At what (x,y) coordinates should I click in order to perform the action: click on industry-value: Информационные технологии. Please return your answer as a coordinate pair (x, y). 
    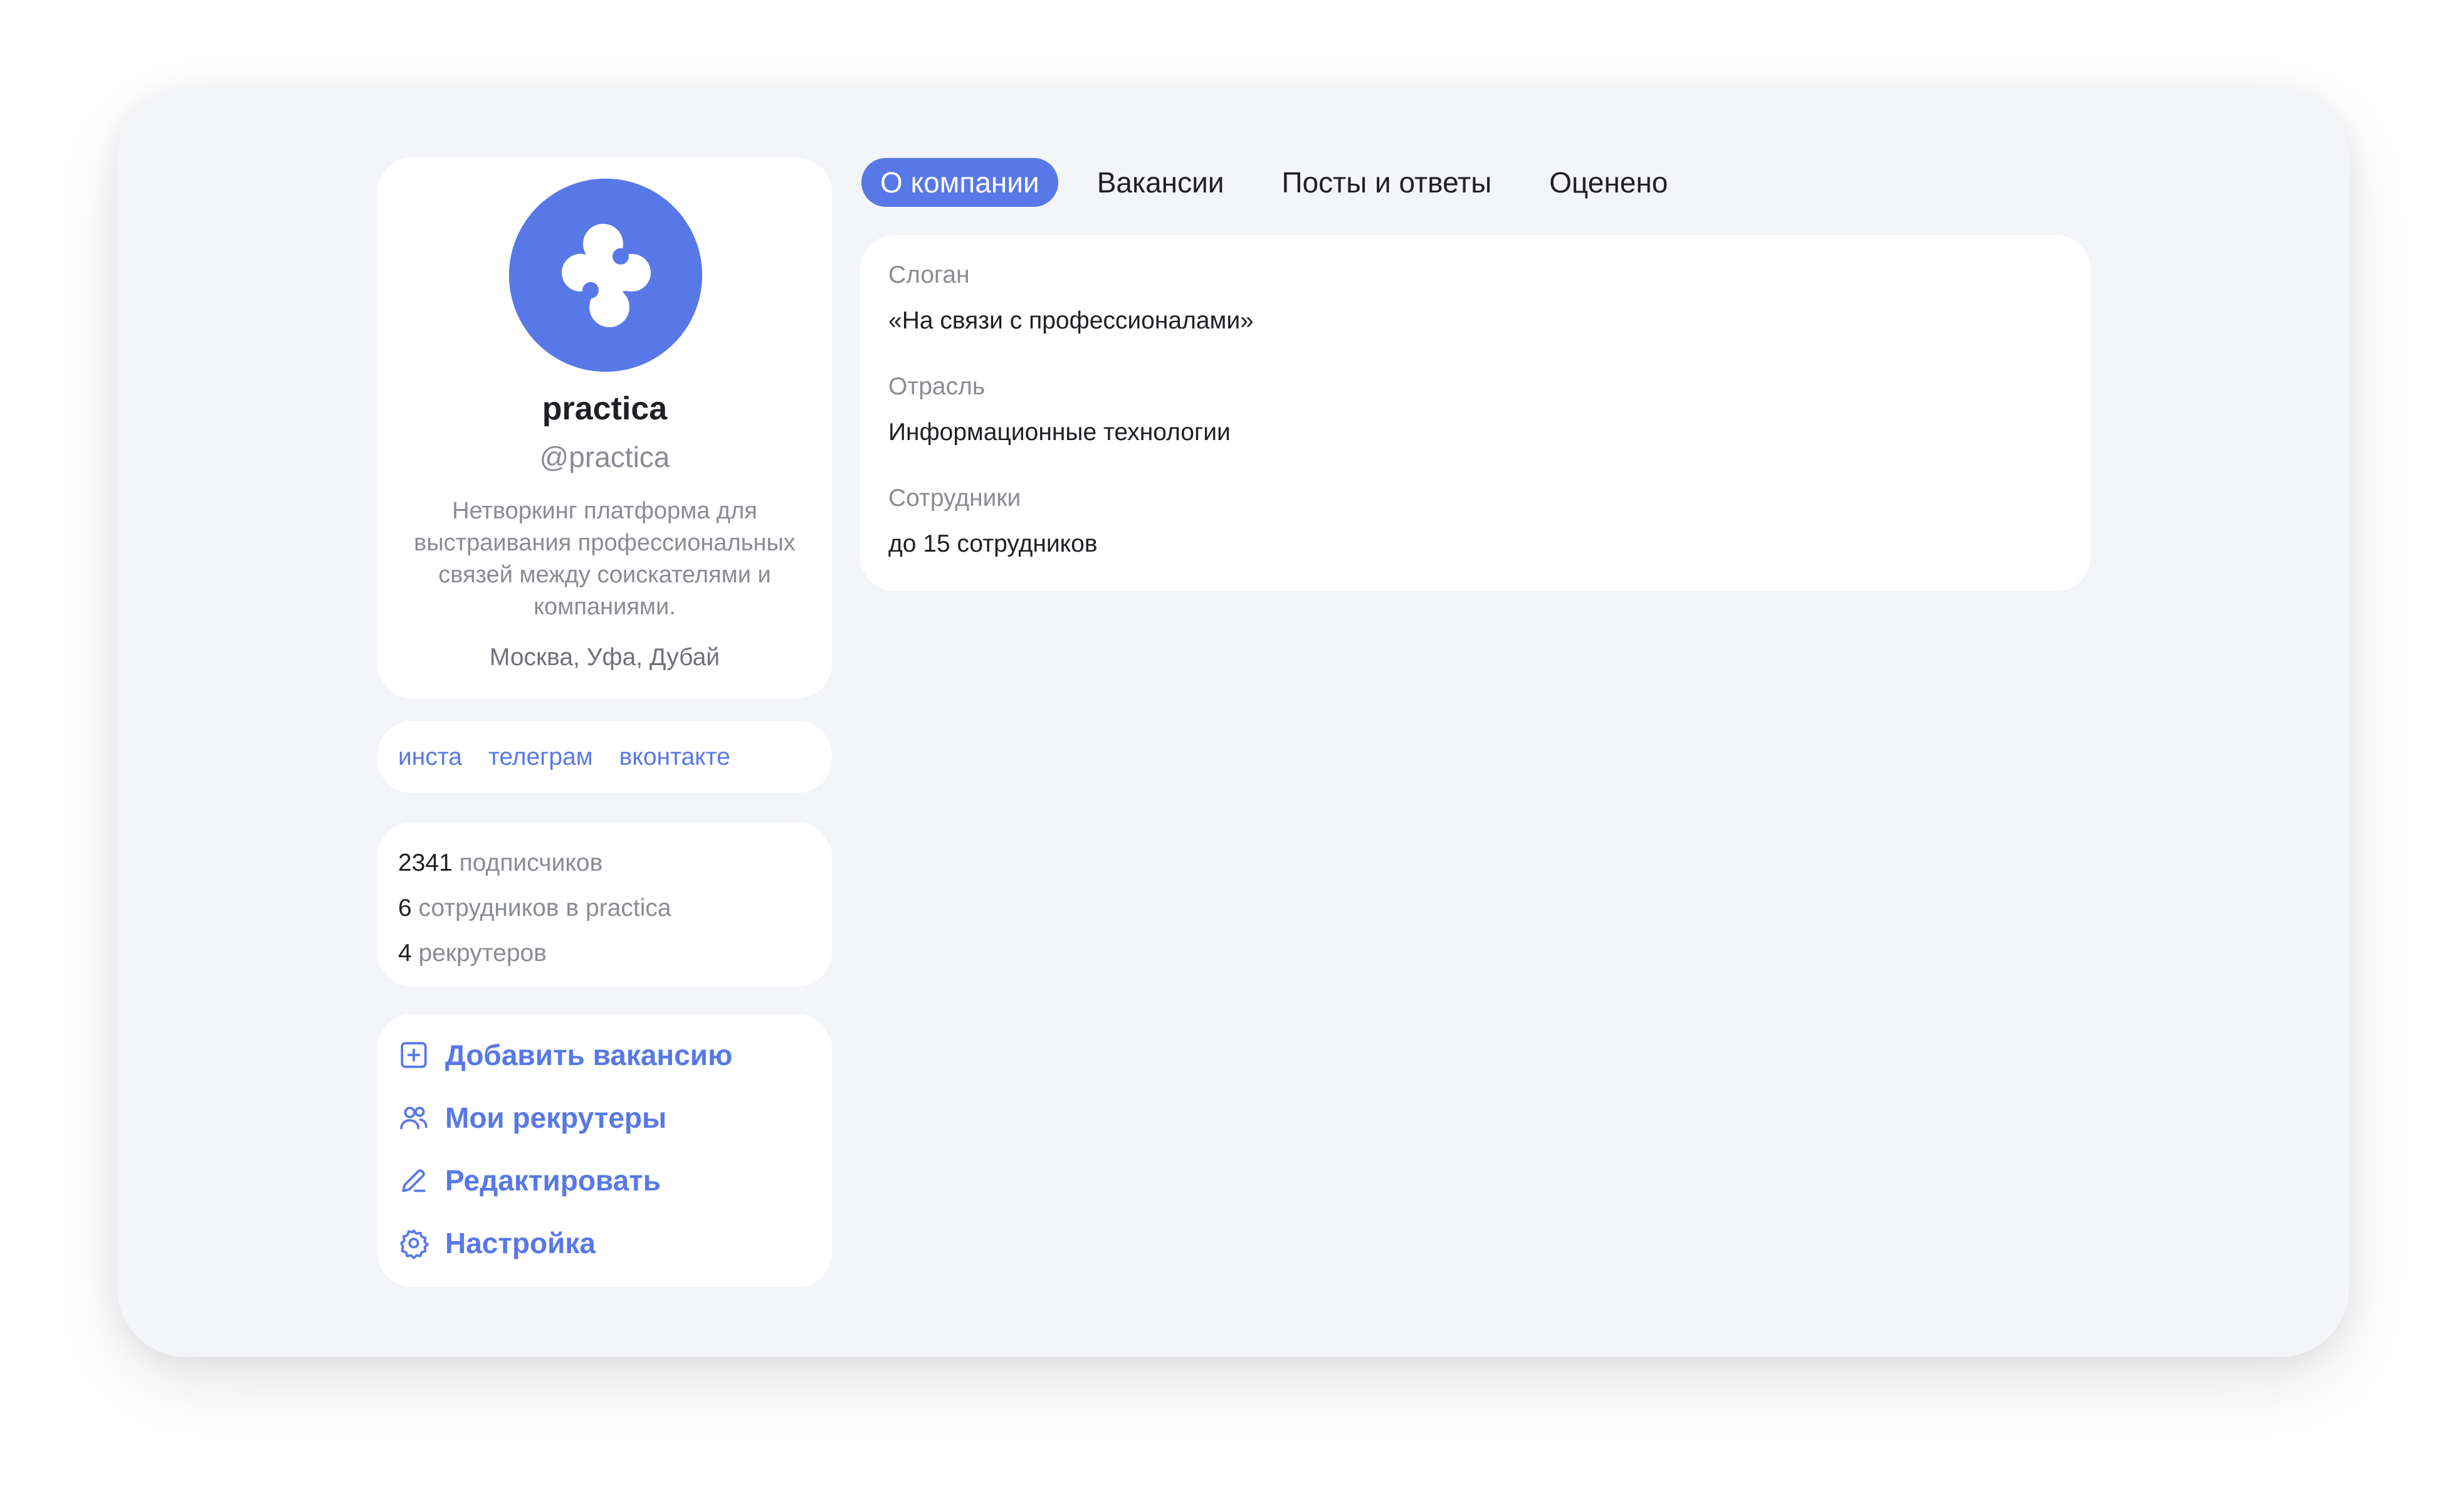
    Looking at the image, I should click on (1059, 433).